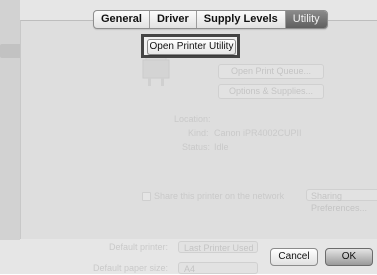 This screenshot has height=275, width=377. Describe the element at coordinates (219, 196) in the screenshot. I see `share-printer-label: Share this printer on the network` at that location.